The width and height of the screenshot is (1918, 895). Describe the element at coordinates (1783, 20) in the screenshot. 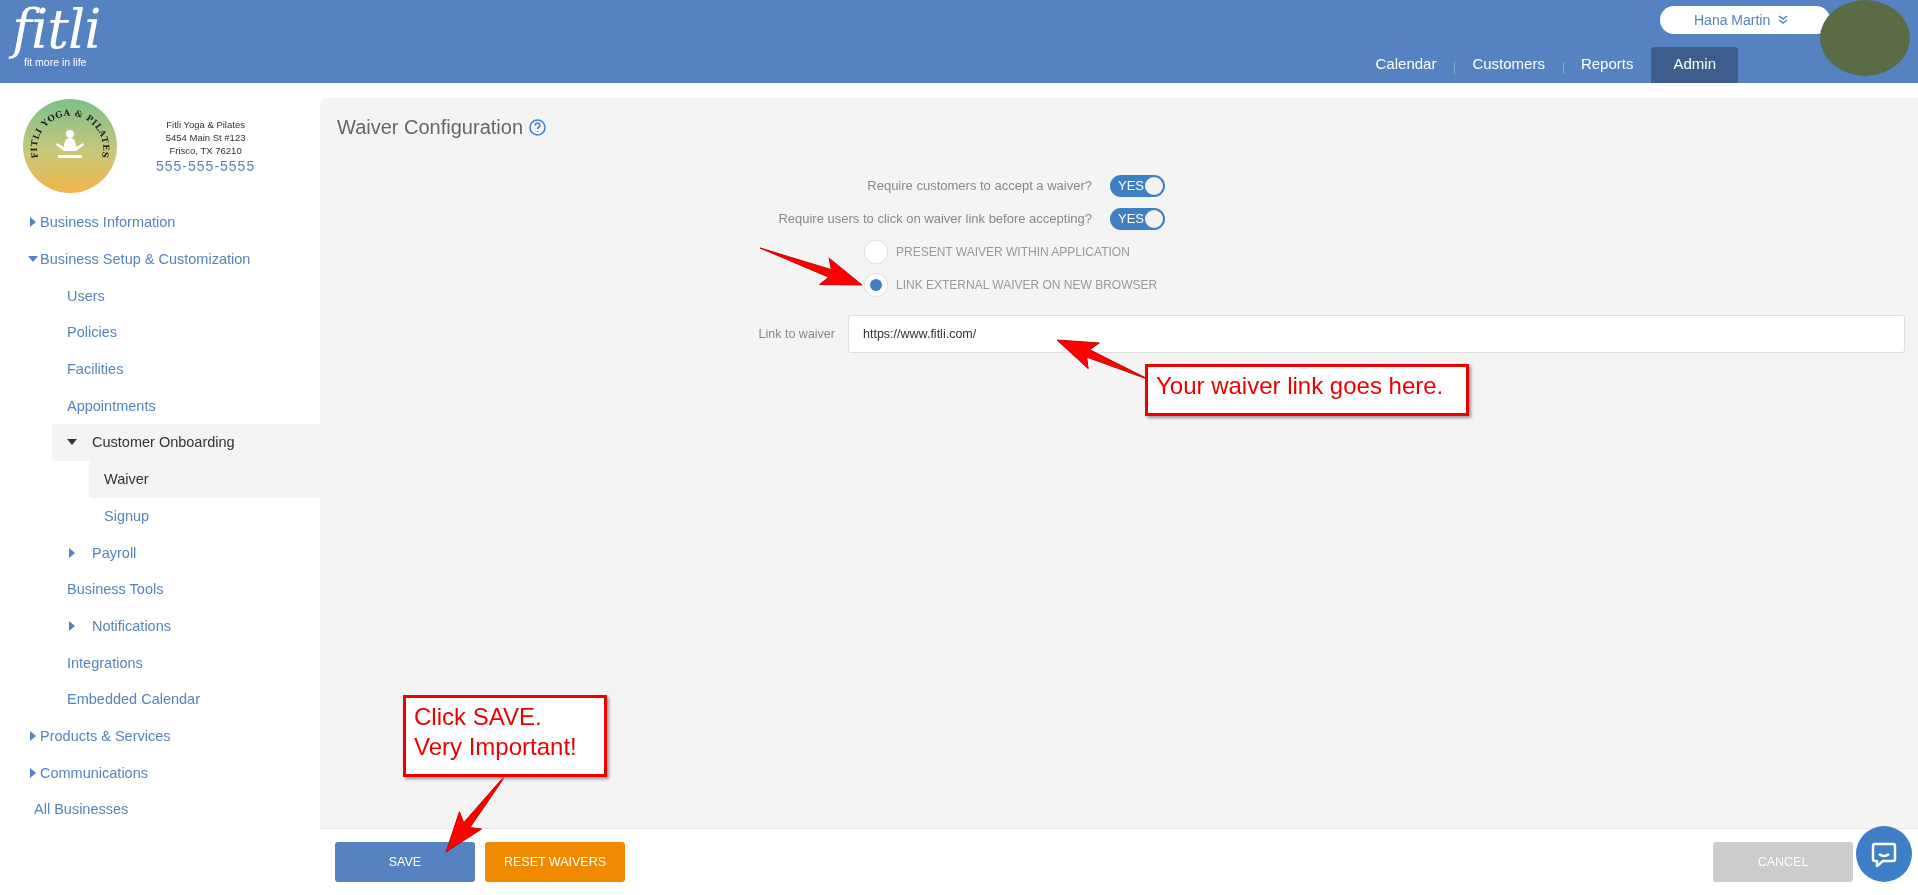

I see `chevron-down-icon` at that location.